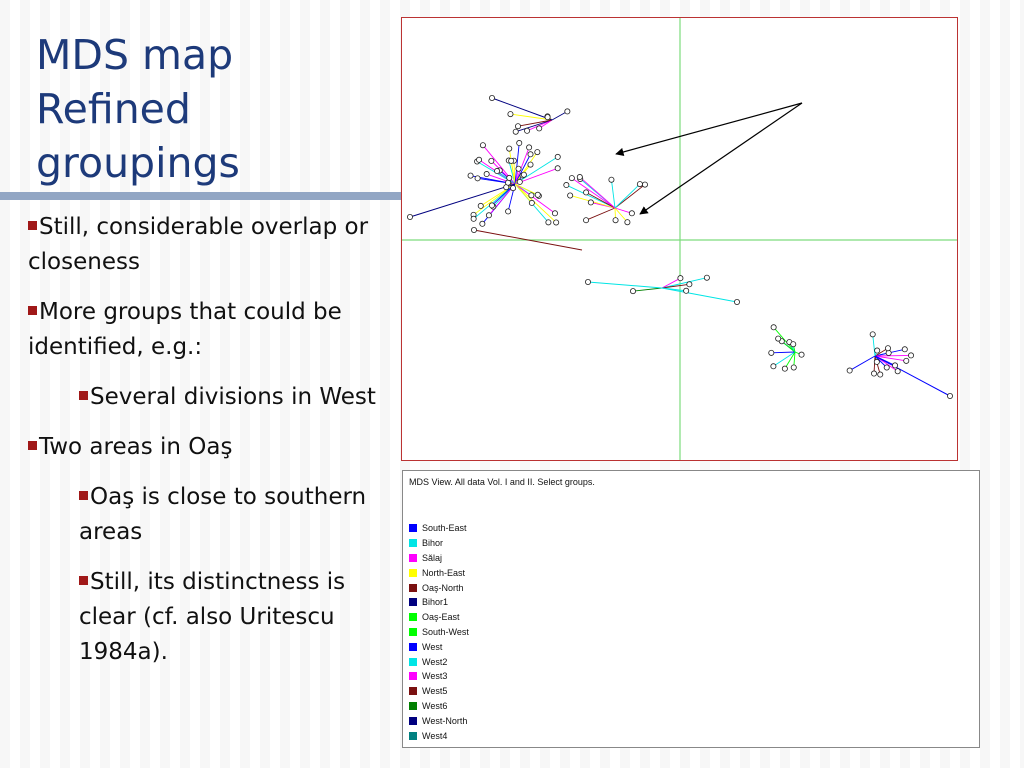 This screenshot has width=1024, height=768. What do you see at coordinates (435, 676) in the screenshot?
I see `legend-label: West3` at bounding box center [435, 676].